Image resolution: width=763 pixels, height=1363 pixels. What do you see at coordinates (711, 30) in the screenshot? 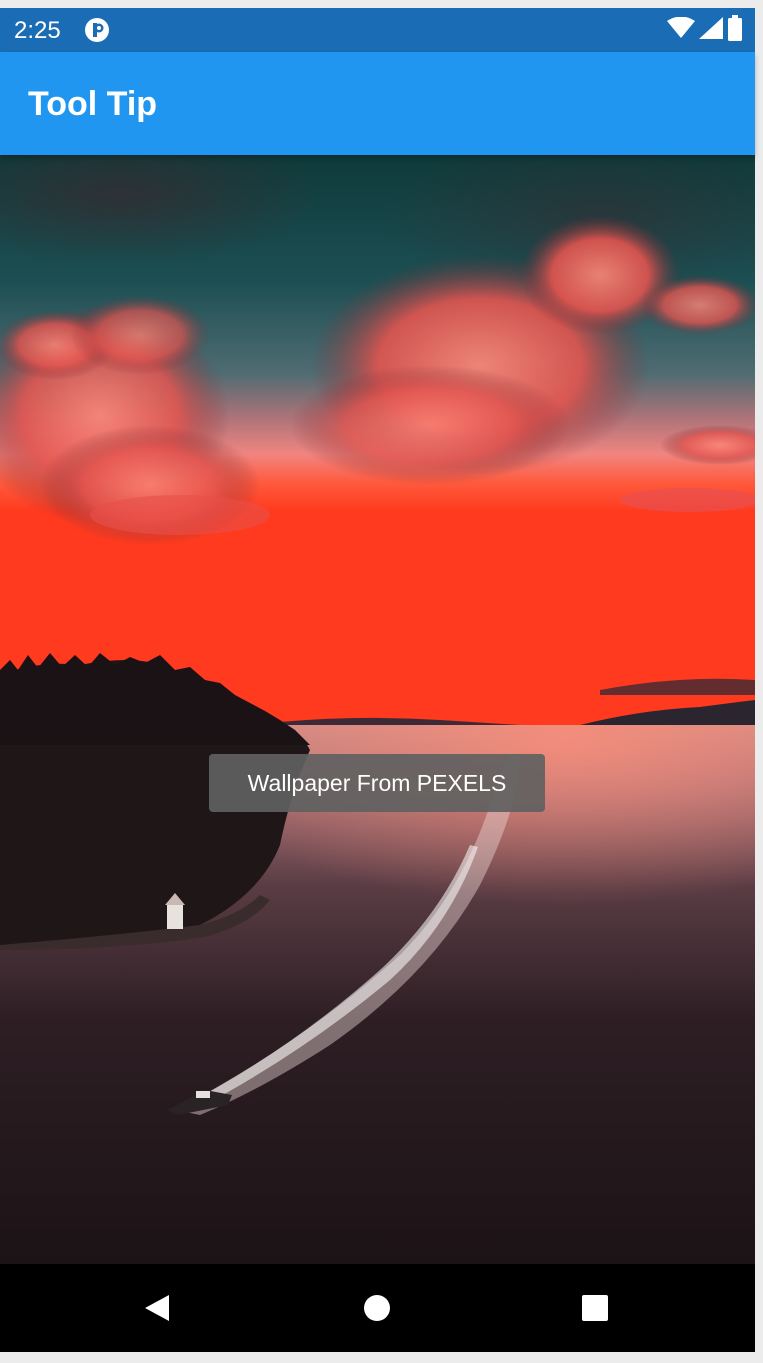
I see `cell-signal-icon` at bounding box center [711, 30].